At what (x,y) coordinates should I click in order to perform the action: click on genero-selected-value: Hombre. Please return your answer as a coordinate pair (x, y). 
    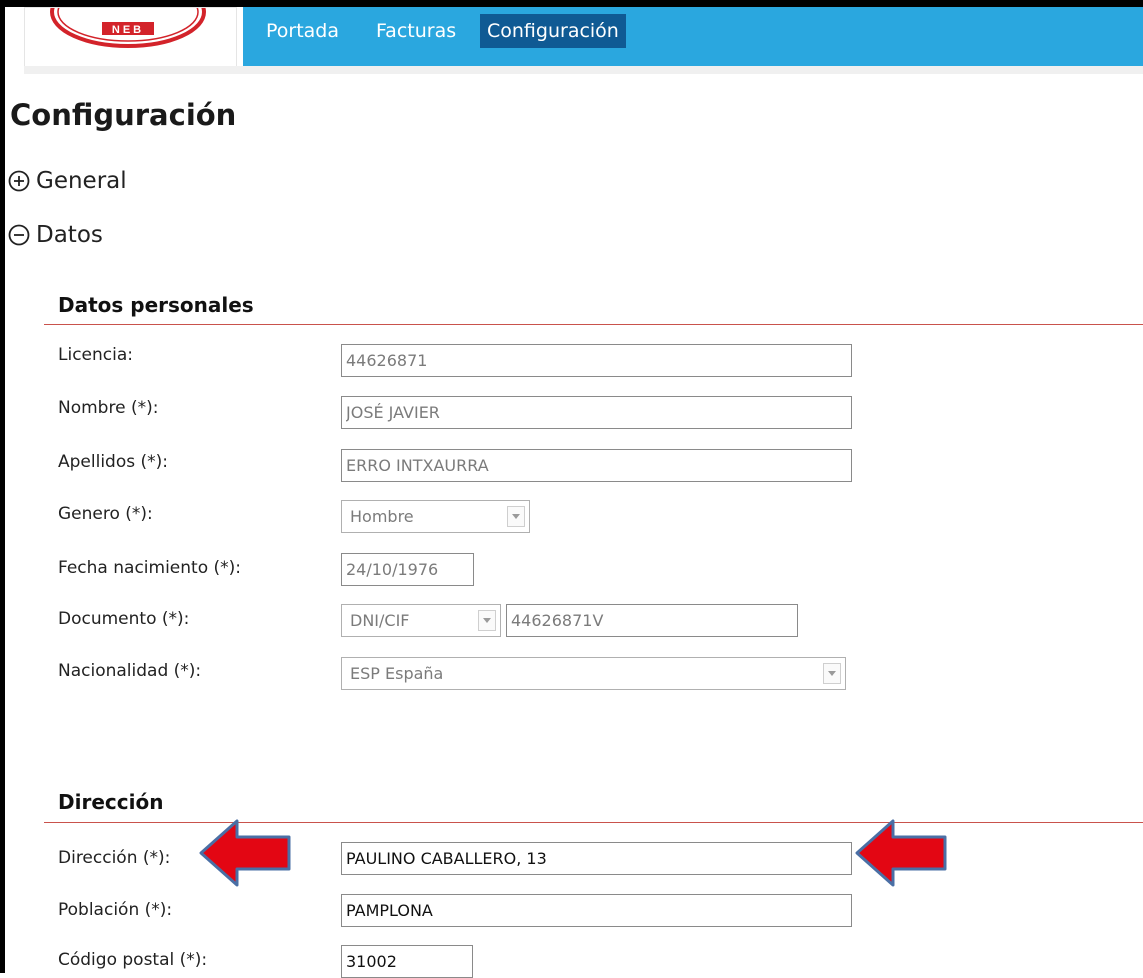
    Looking at the image, I should click on (382, 516).